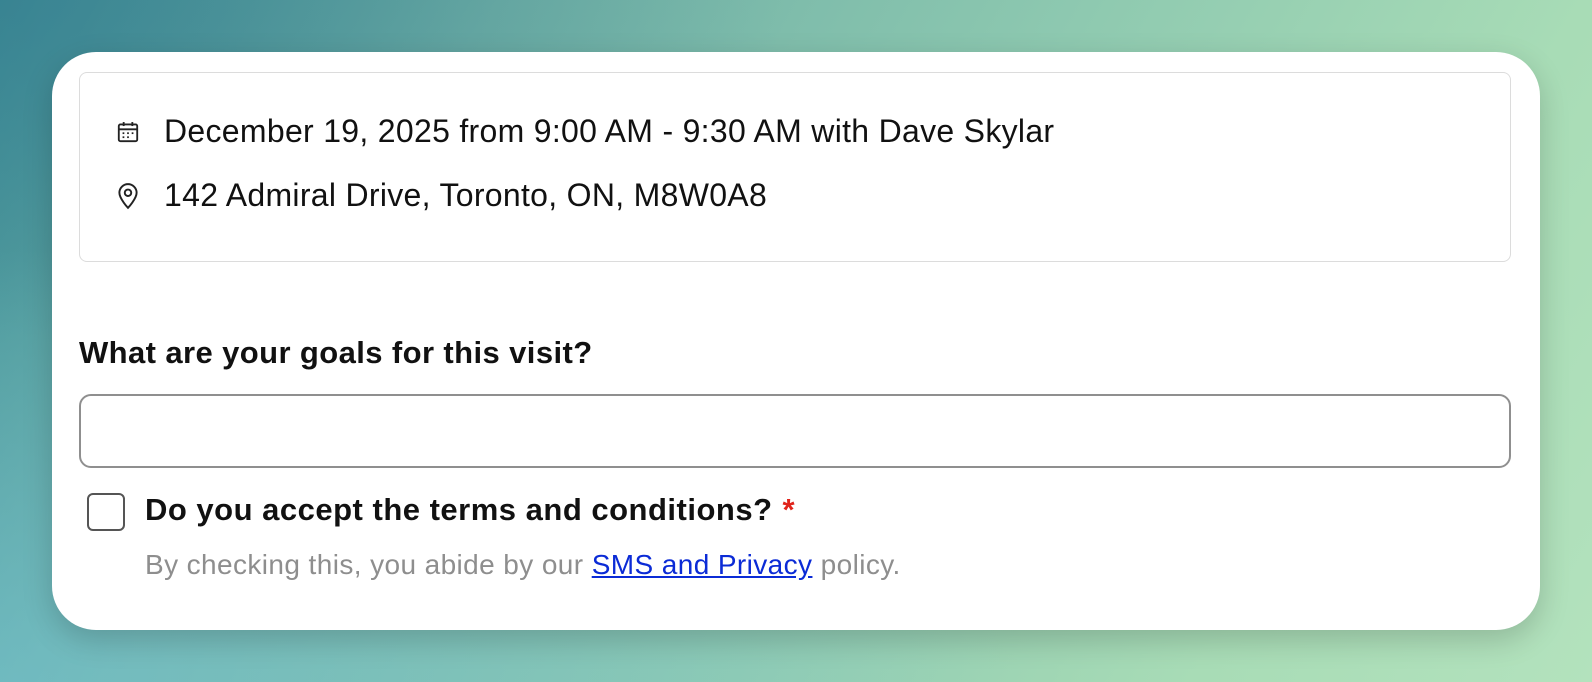 The height and width of the screenshot is (682, 1592). What do you see at coordinates (459, 509) in the screenshot?
I see `terms-label-text: Do you accept the terms and conditions?` at bounding box center [459, 509].